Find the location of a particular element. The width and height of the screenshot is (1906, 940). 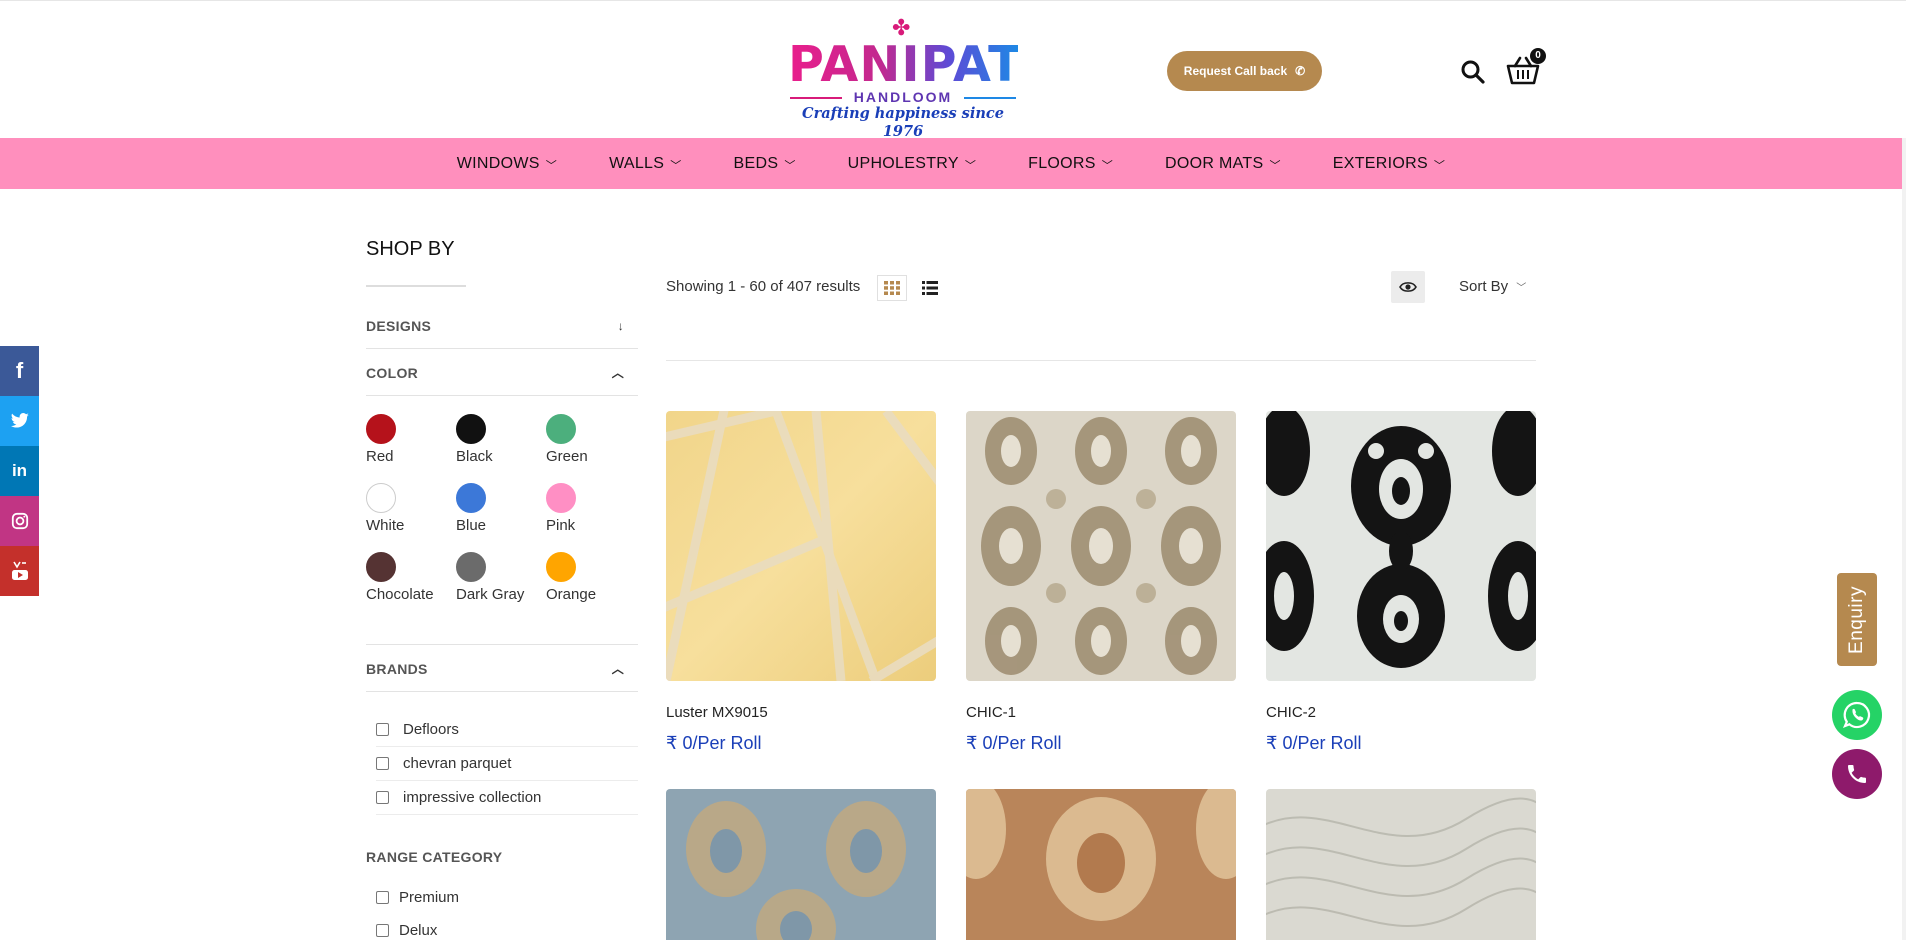

color-label: Green is located at coordinates (567, 456).